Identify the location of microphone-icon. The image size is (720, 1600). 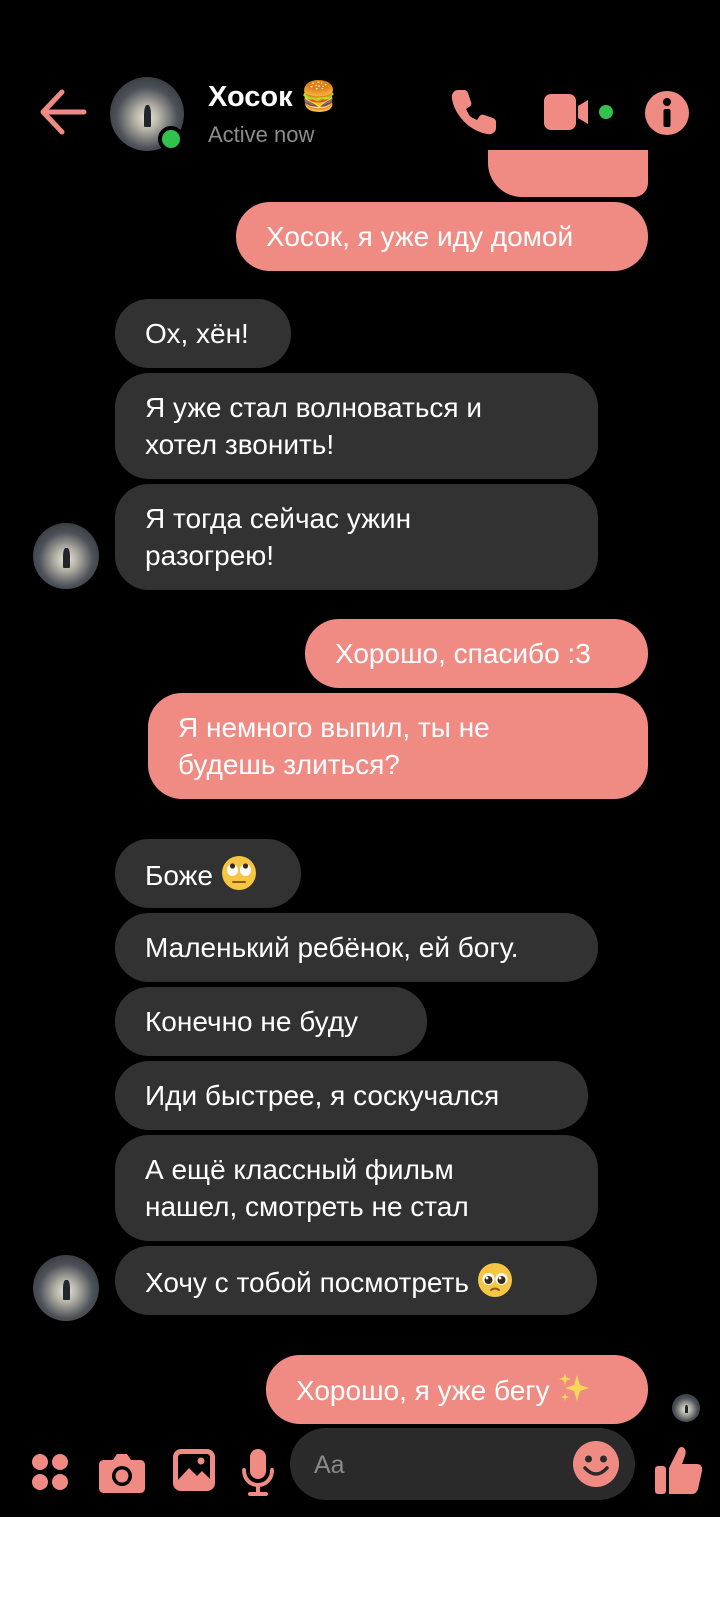
(258, 1472).